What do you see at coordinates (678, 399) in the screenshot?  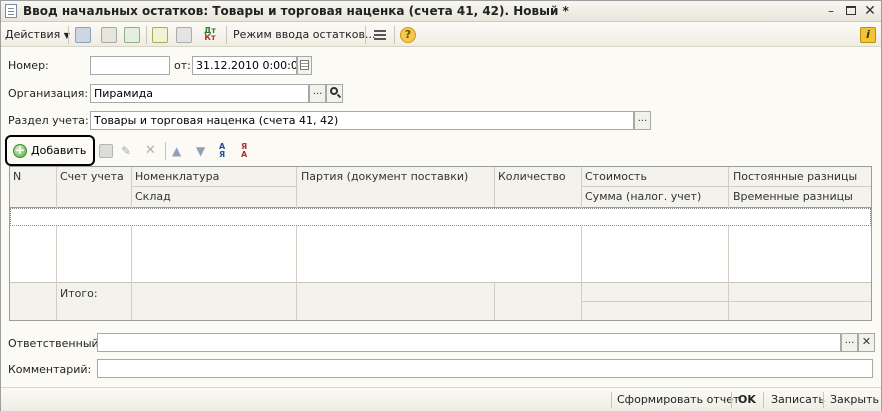 I see `report-button: Сформировать отчет` at bounding box center [678, 399].